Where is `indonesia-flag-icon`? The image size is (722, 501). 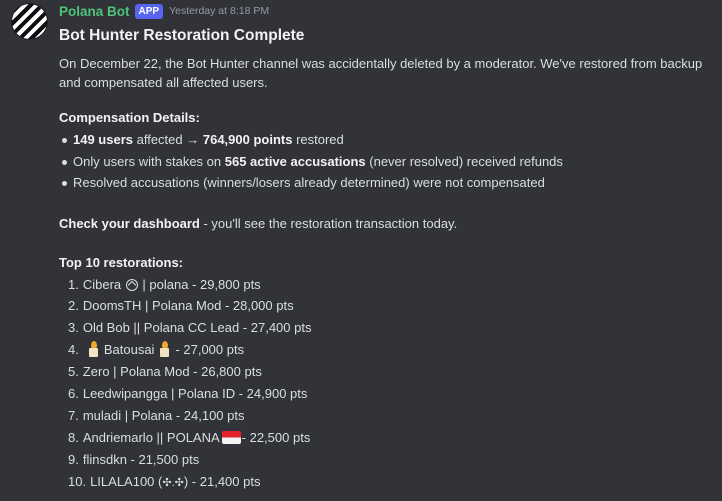
indonesia-flag-icon is located at coordinates (231, 437).